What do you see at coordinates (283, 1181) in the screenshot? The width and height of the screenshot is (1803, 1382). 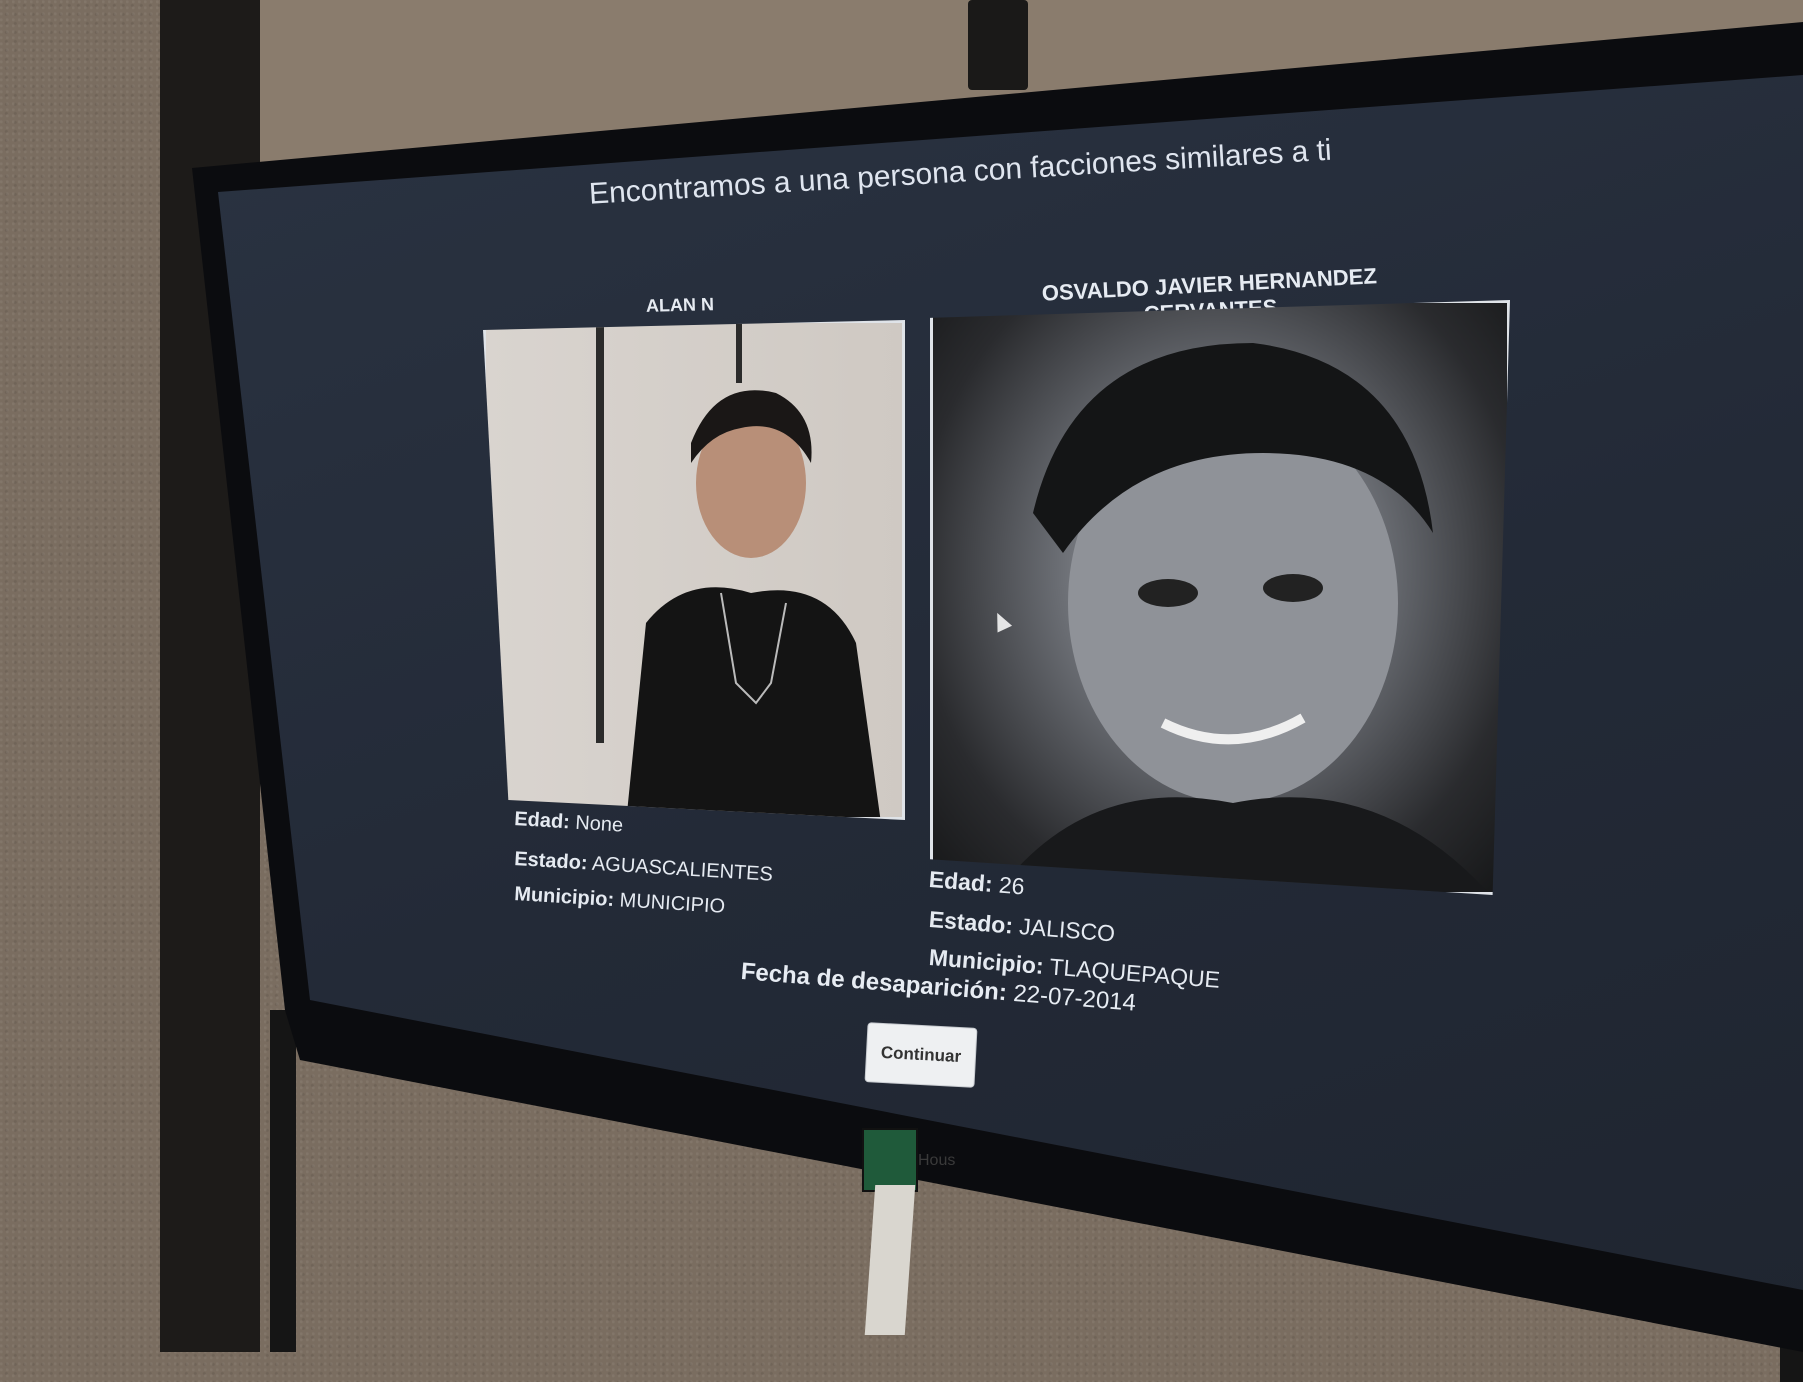 I see `monitor-stand-pole` at bounding box center [283, 1181].